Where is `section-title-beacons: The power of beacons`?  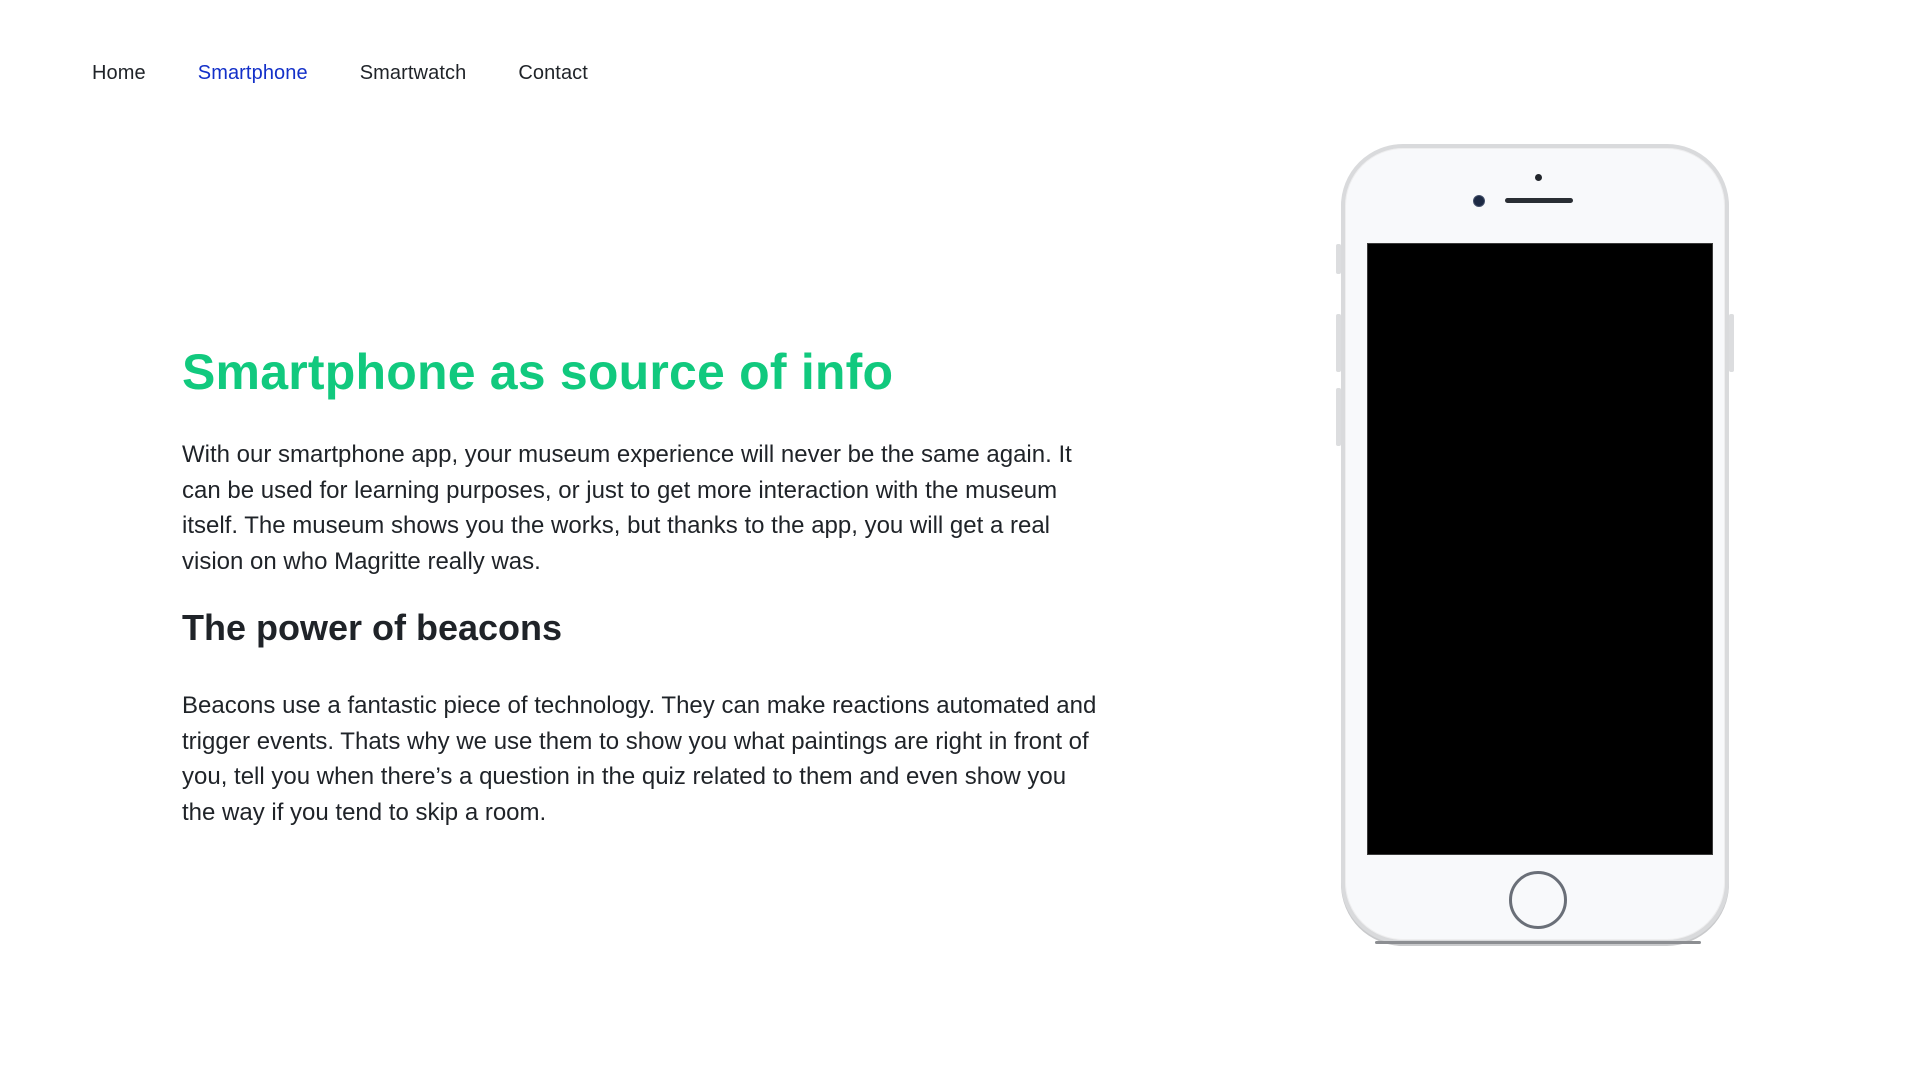 section-title-beacons: The power of beacons is located at coordinates (372, 627).